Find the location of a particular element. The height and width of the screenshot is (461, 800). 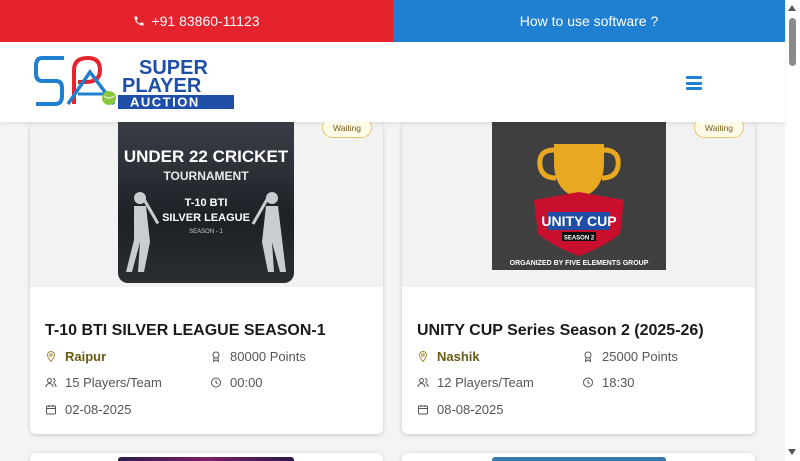

scroll-down-icon is located at coordinates (792, 452).